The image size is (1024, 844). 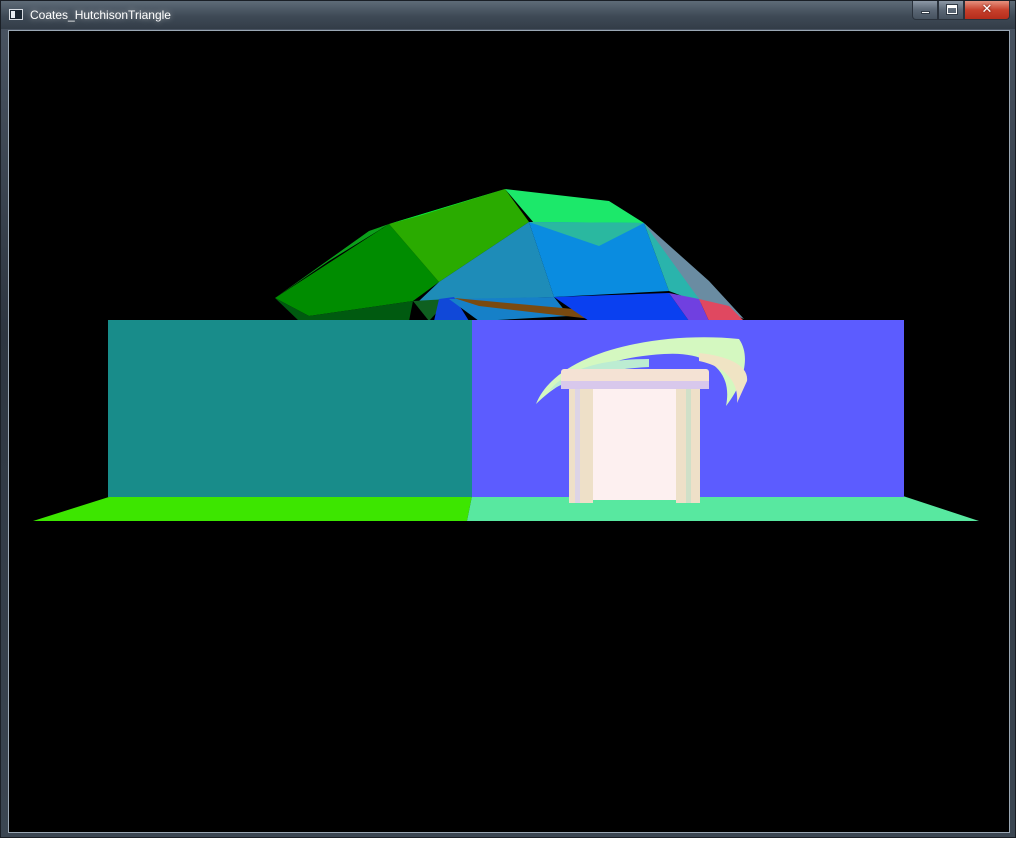 I want to click on ground-right, so click(x=723, y=508).